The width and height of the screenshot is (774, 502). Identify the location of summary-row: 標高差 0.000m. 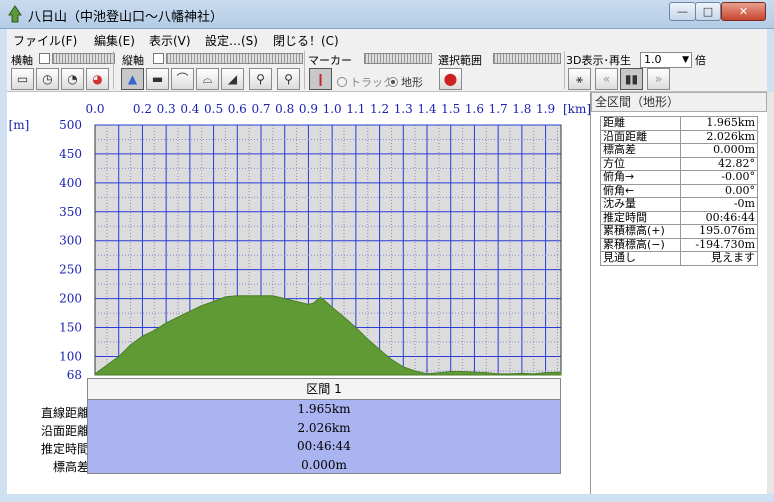
(679, 150).